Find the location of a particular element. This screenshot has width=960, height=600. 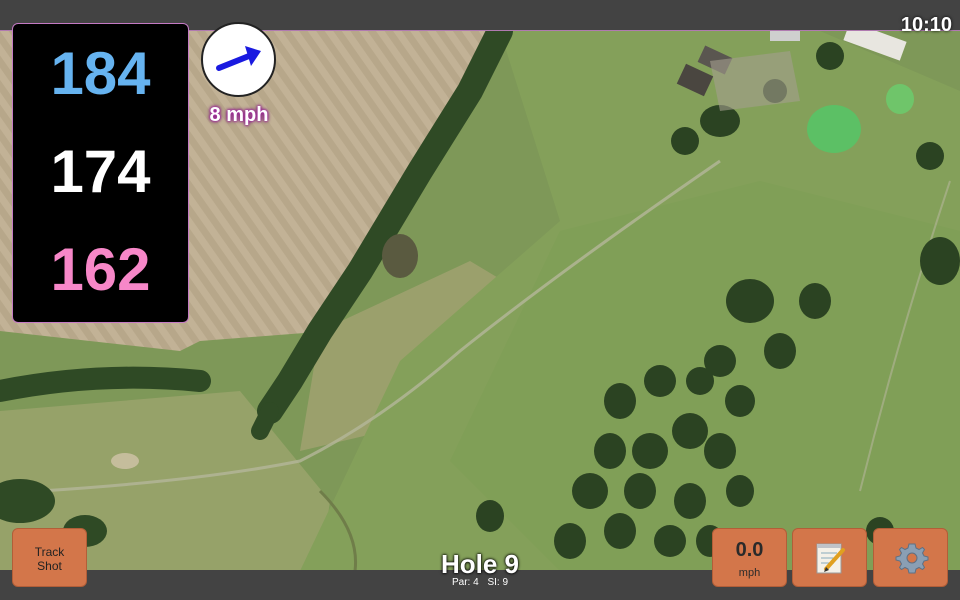

settings-button is located at coordinates (910, 557).